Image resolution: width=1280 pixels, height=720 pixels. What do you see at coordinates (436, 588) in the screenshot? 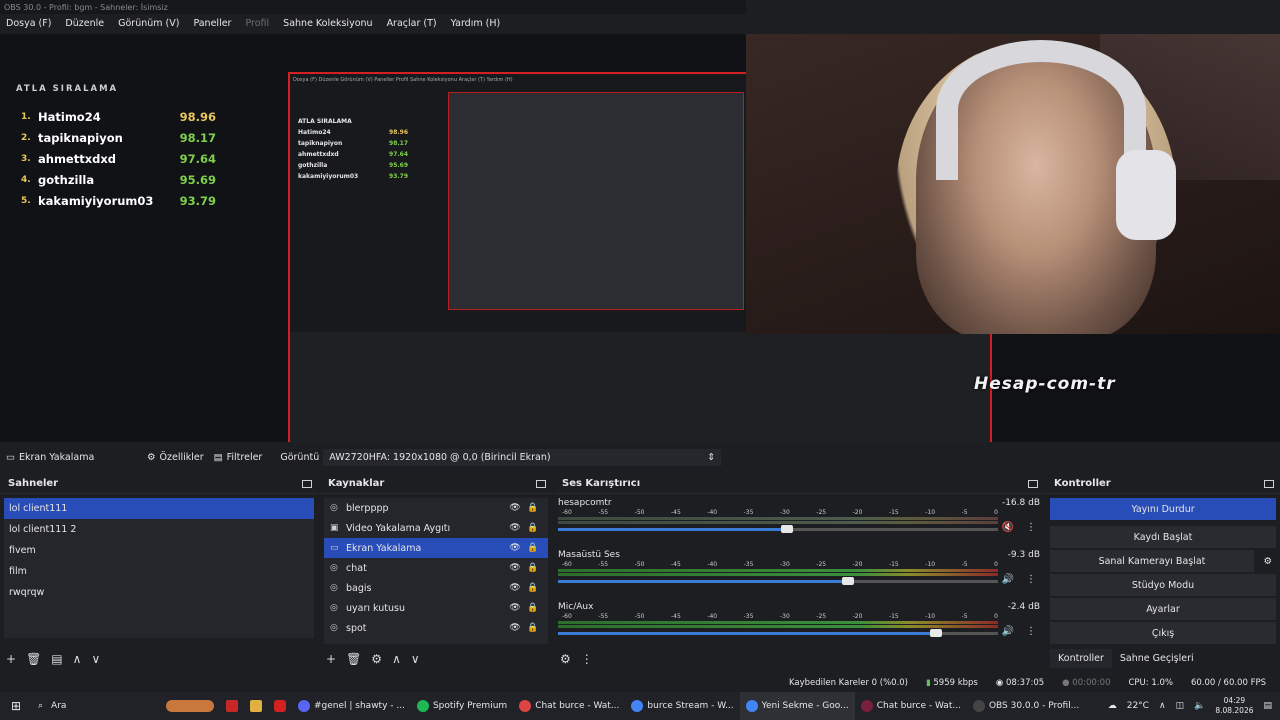
I see `source-item: ◎ bagis 👁 🔒` at bounding box center [436, 588].